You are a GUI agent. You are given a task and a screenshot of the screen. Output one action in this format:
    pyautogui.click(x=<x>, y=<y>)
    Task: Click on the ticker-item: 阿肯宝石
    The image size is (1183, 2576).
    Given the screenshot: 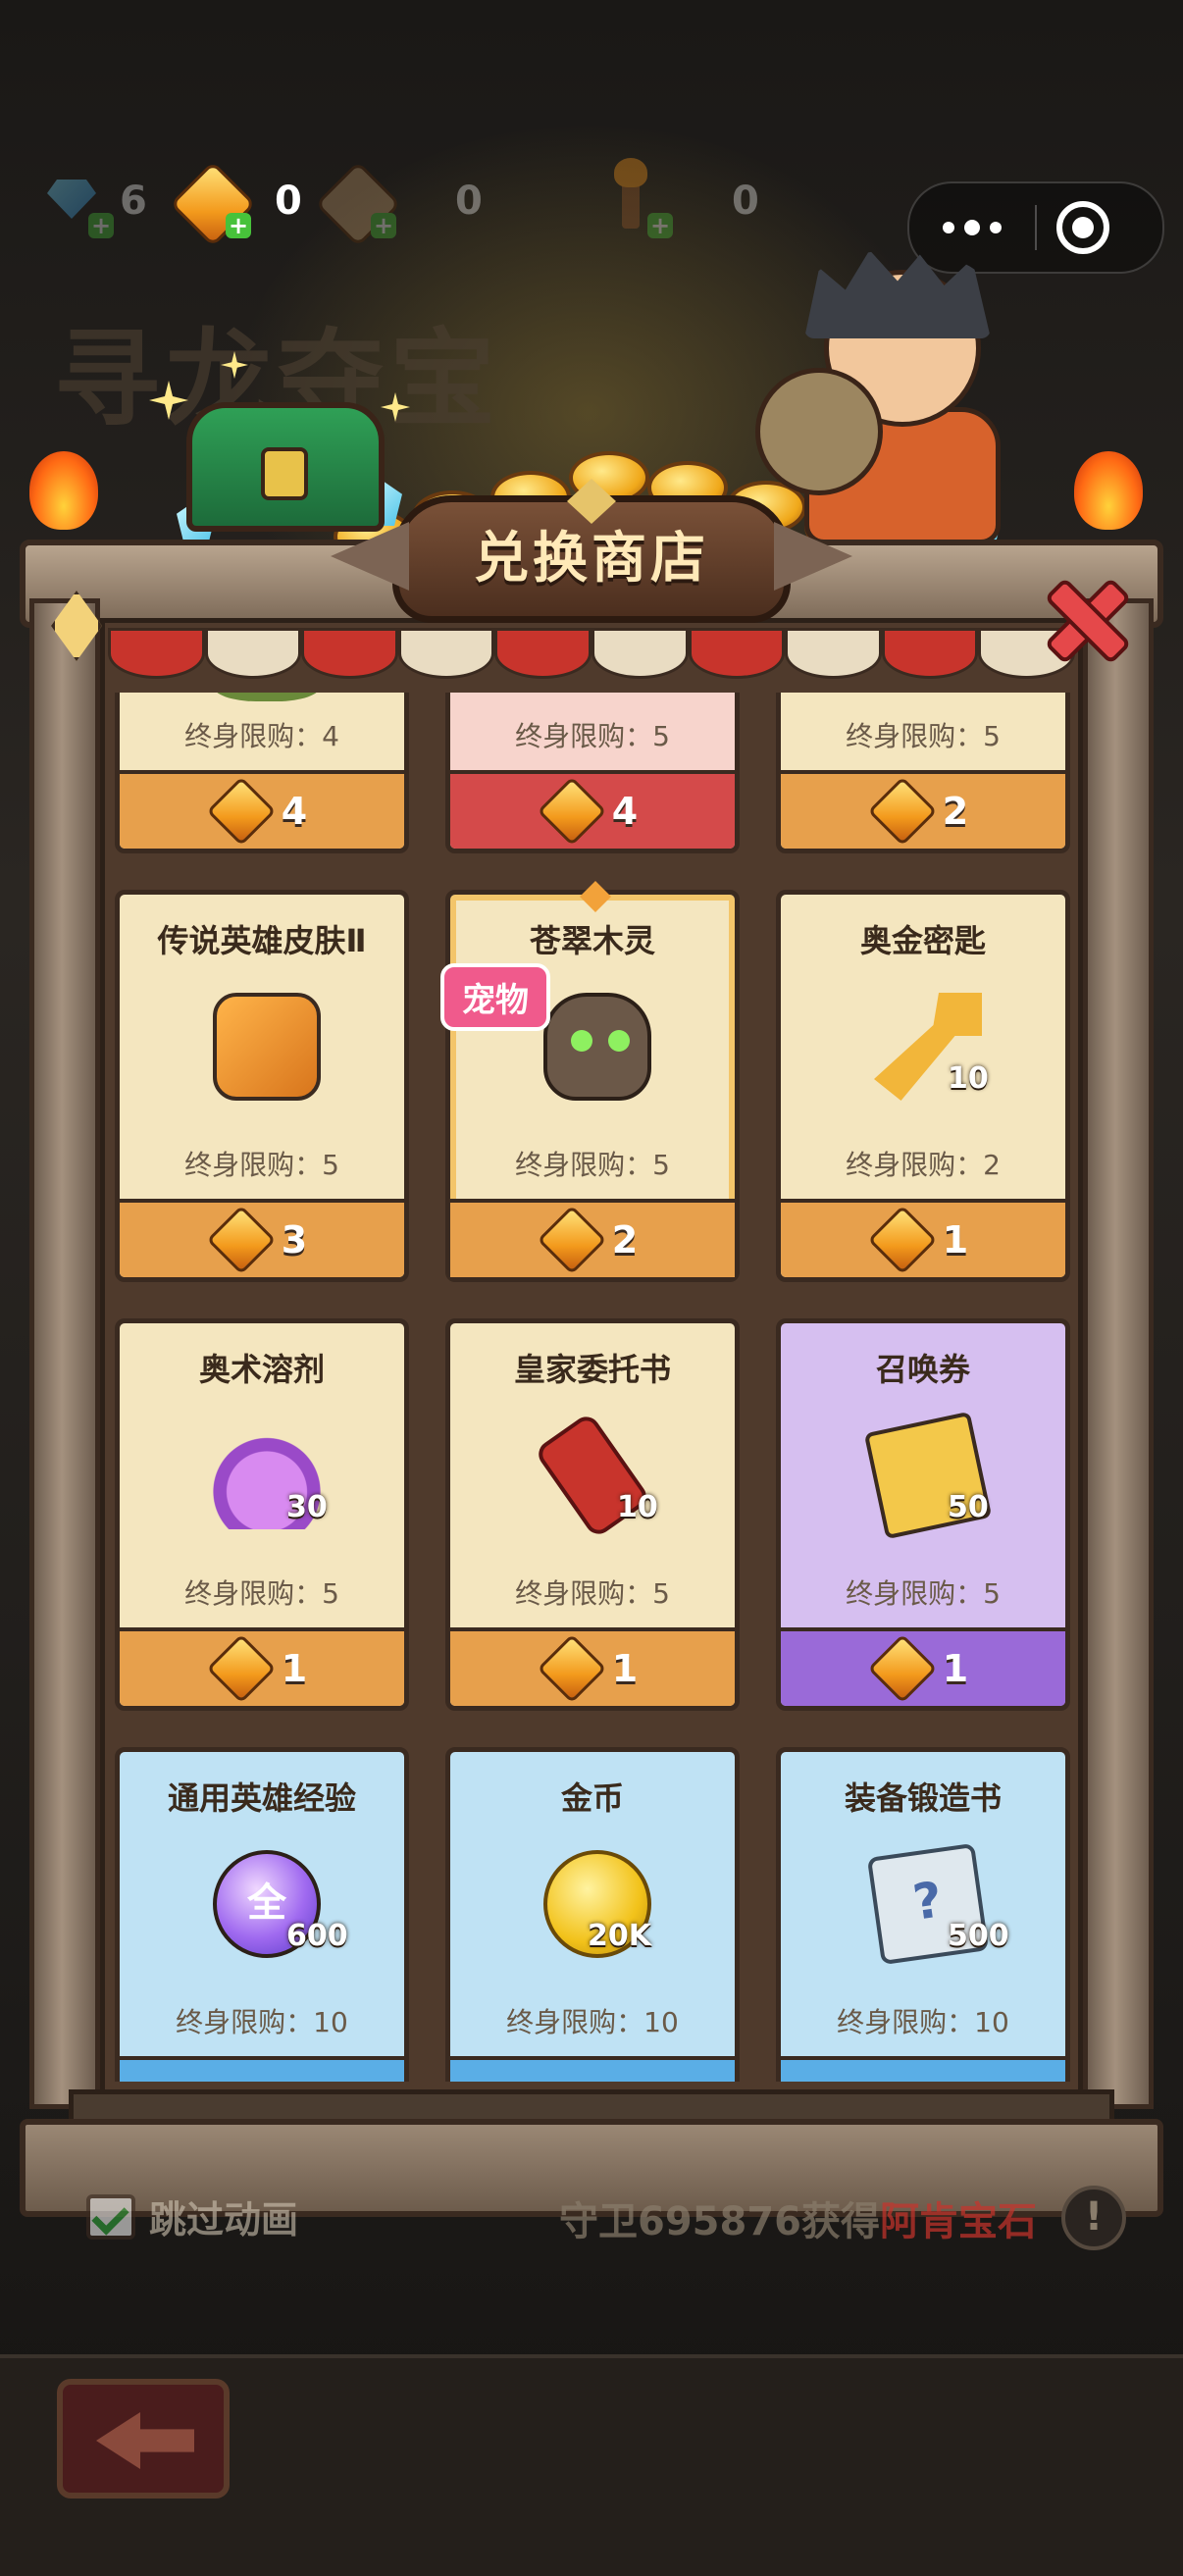 What is the action you would take?
    pyautogui.click(x=959, y=2221)
    